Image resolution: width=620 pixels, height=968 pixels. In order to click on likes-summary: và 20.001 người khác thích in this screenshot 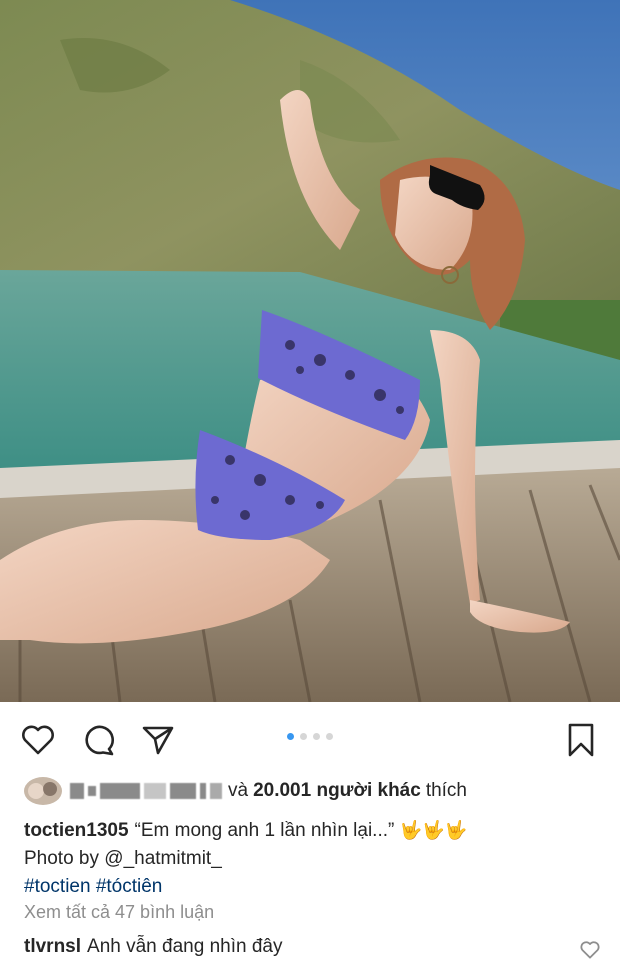, I will do `click(245, 791)`.